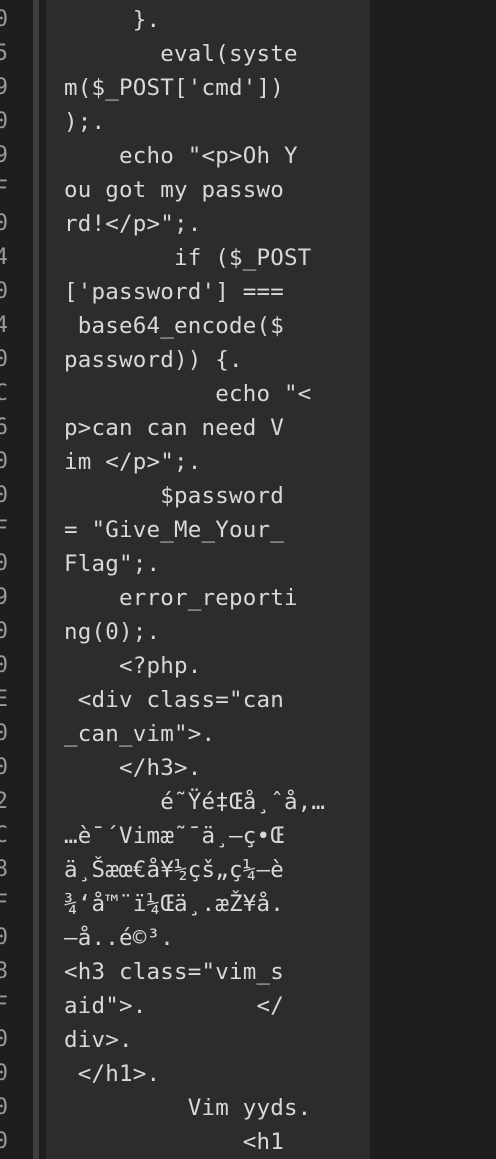 Image resolution: width=496 pixels, height=1159 pixels. I want to click on ascii-line: Vim yyds., so click(188, 1108).